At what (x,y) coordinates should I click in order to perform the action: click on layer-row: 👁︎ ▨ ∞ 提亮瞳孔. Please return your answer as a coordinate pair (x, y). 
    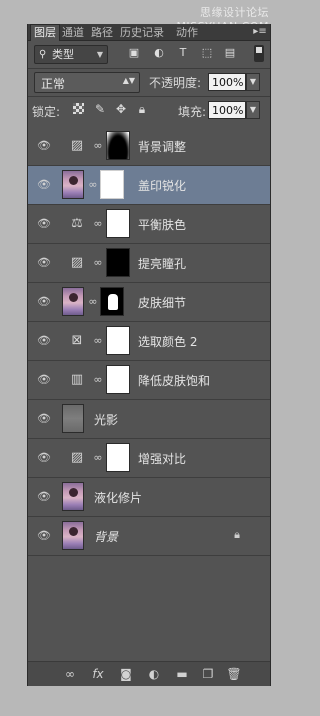
    Looking at the image, I should click on (149, 263).